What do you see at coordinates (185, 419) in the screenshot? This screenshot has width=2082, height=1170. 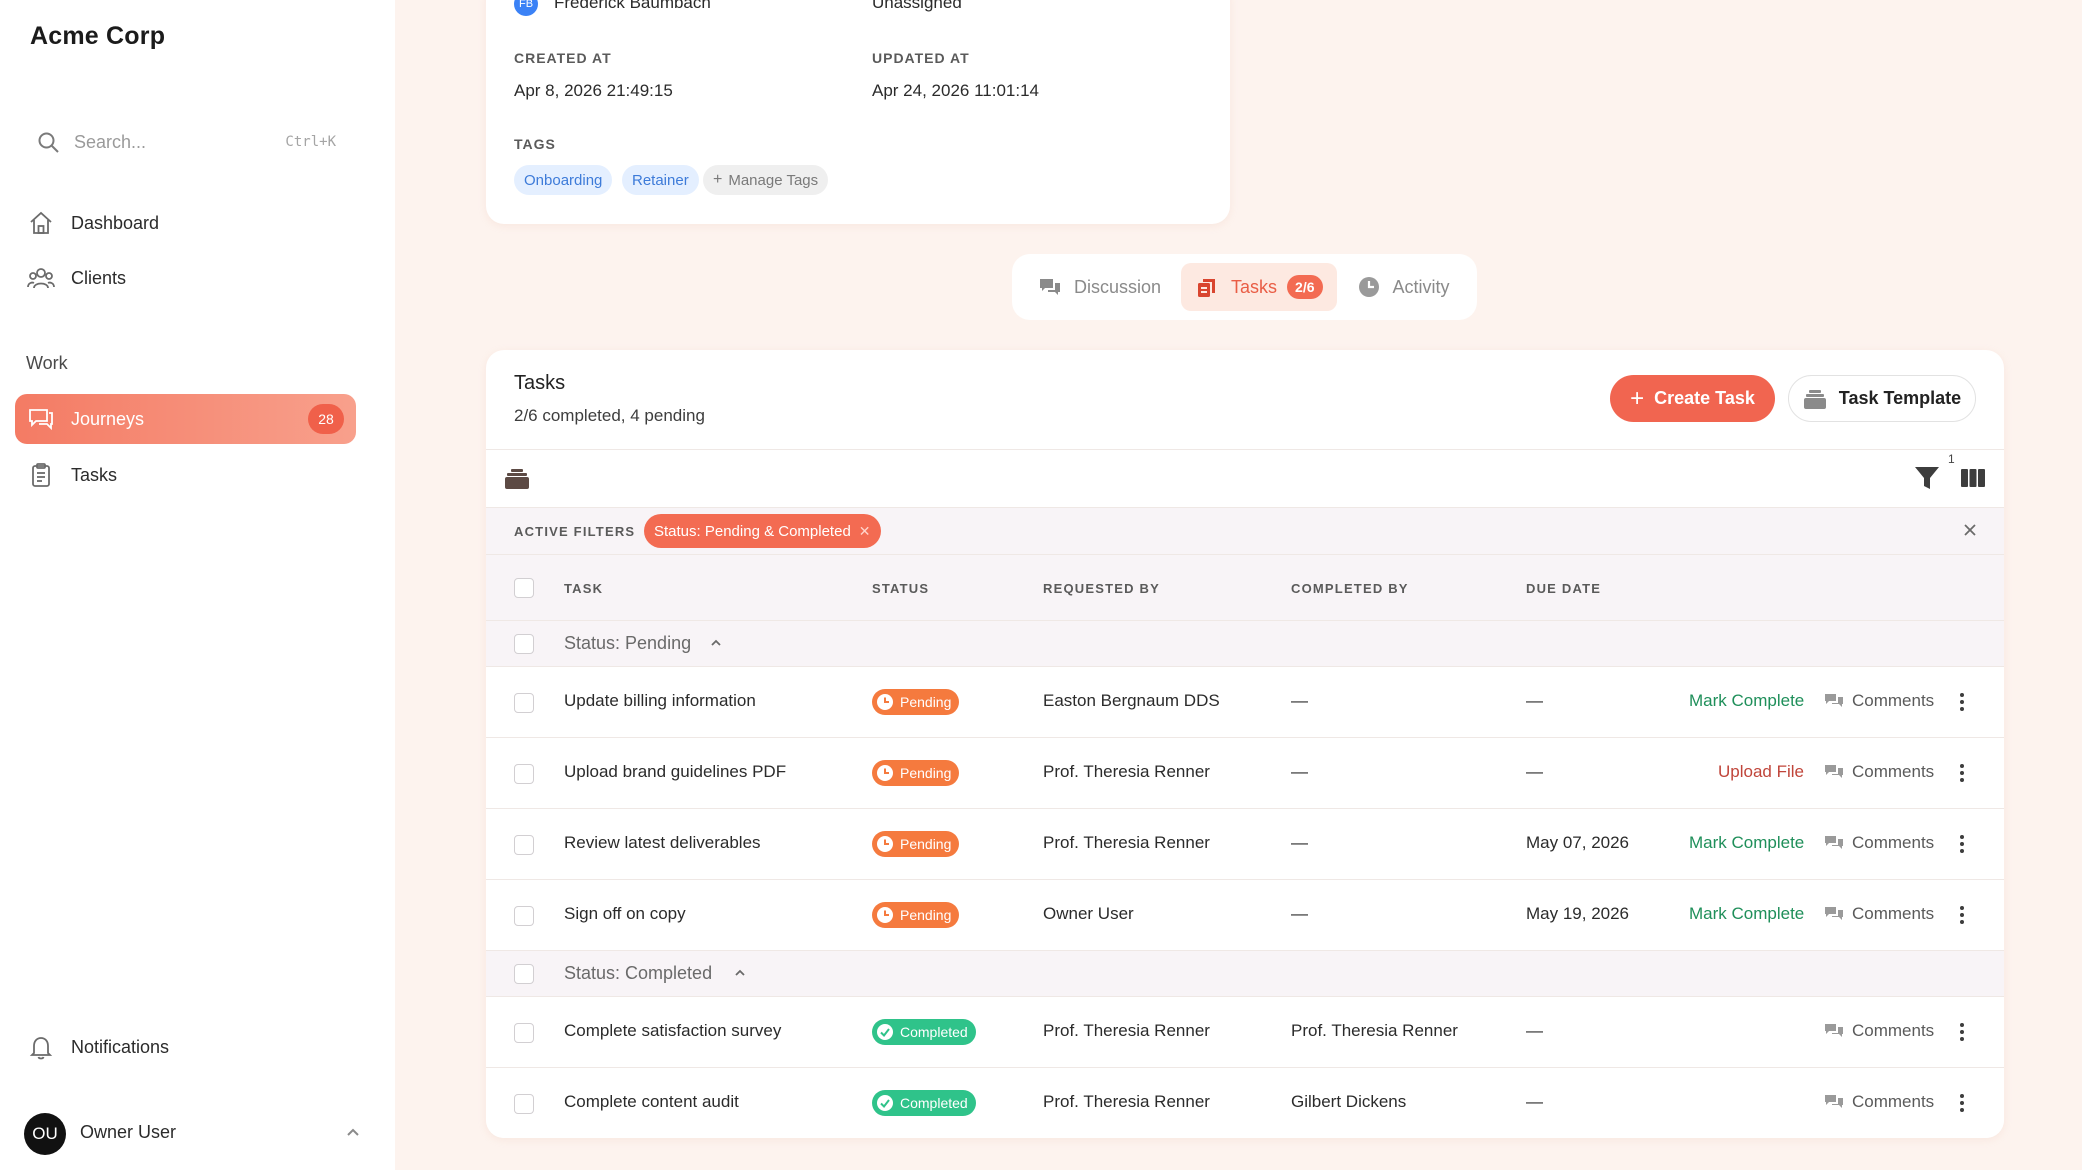 I see `sidebar-item-journeys: Journeys 28` at bounding box center [185, 419].